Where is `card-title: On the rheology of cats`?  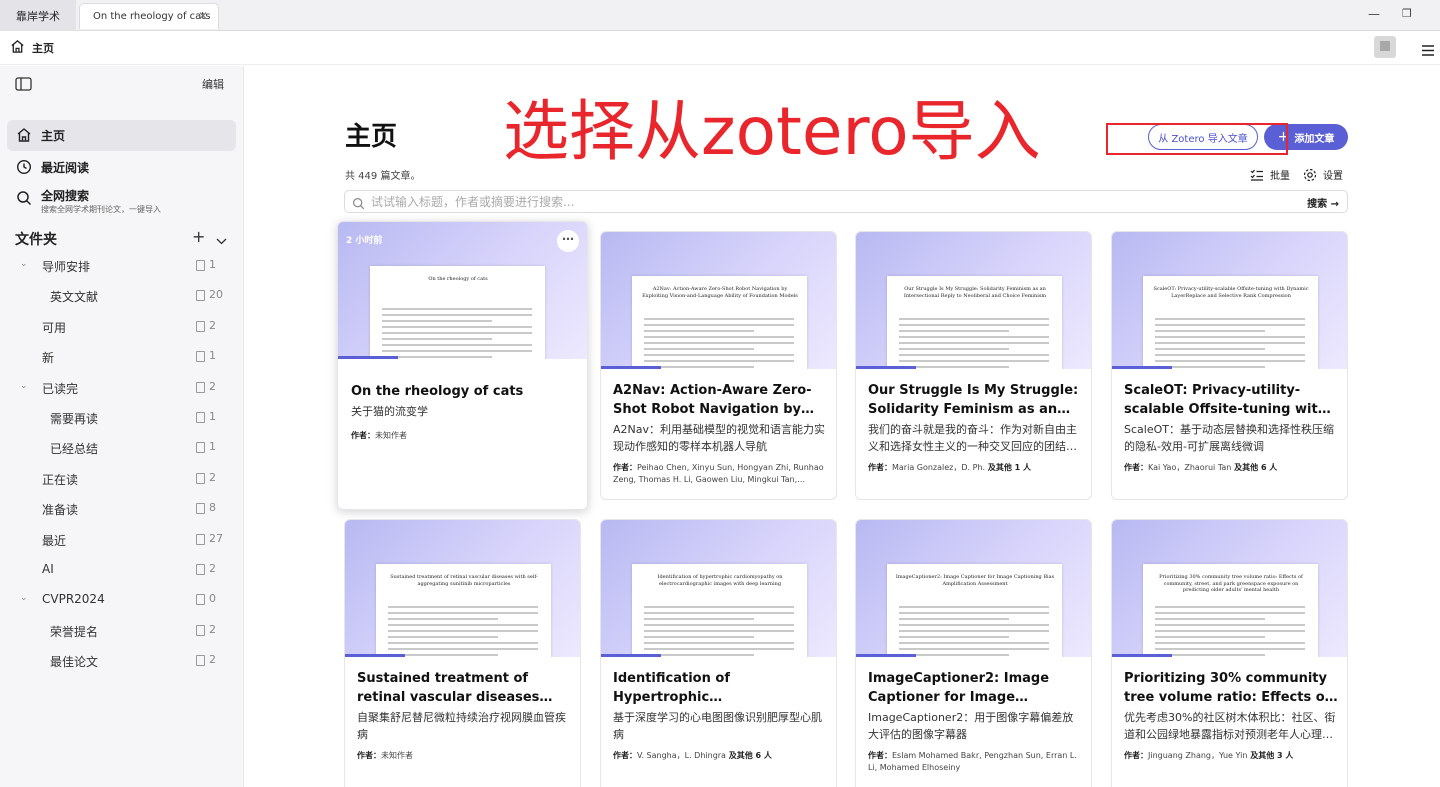
card-title: On the rheology of cats is located at coordinates (463, 391).